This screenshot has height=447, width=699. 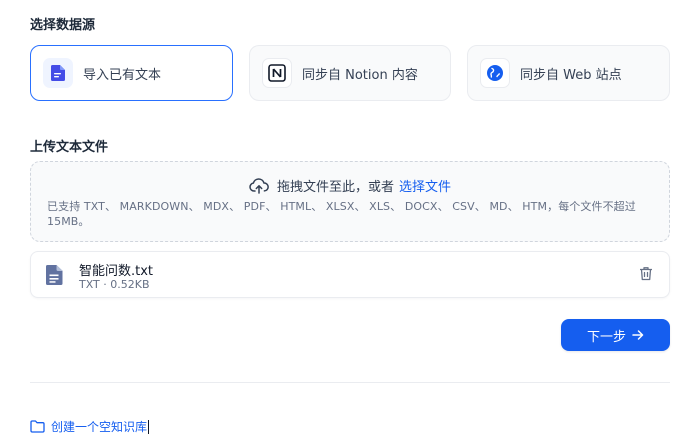 What do you see at coordinates (350, 382) in the screenshot?
I see `section-divider` at bounding box center [350, 382].